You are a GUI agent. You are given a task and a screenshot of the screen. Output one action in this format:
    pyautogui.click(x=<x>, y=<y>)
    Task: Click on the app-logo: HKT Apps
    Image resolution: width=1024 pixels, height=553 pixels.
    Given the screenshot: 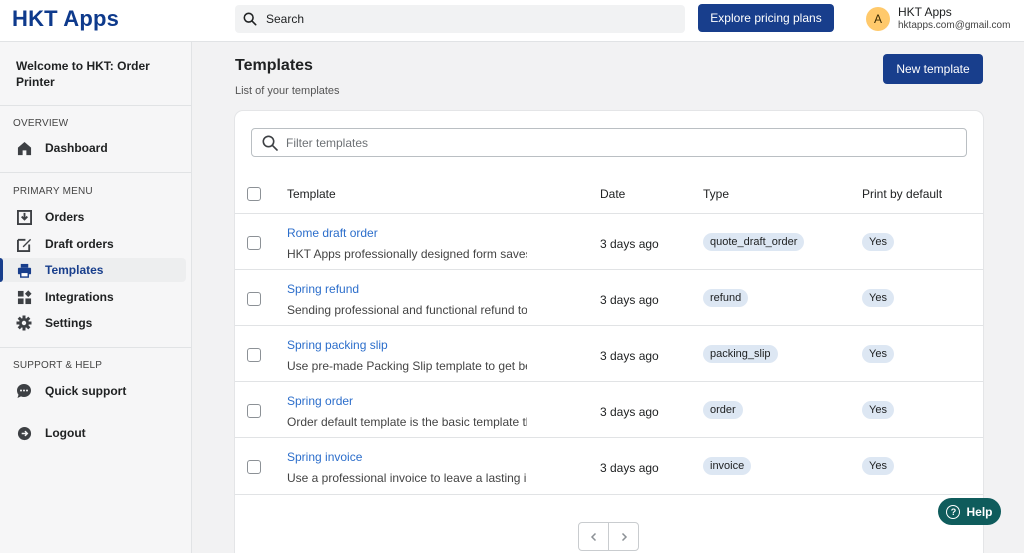 What is the action you would take?
    pyautogui.click(x=65, y=19)
    